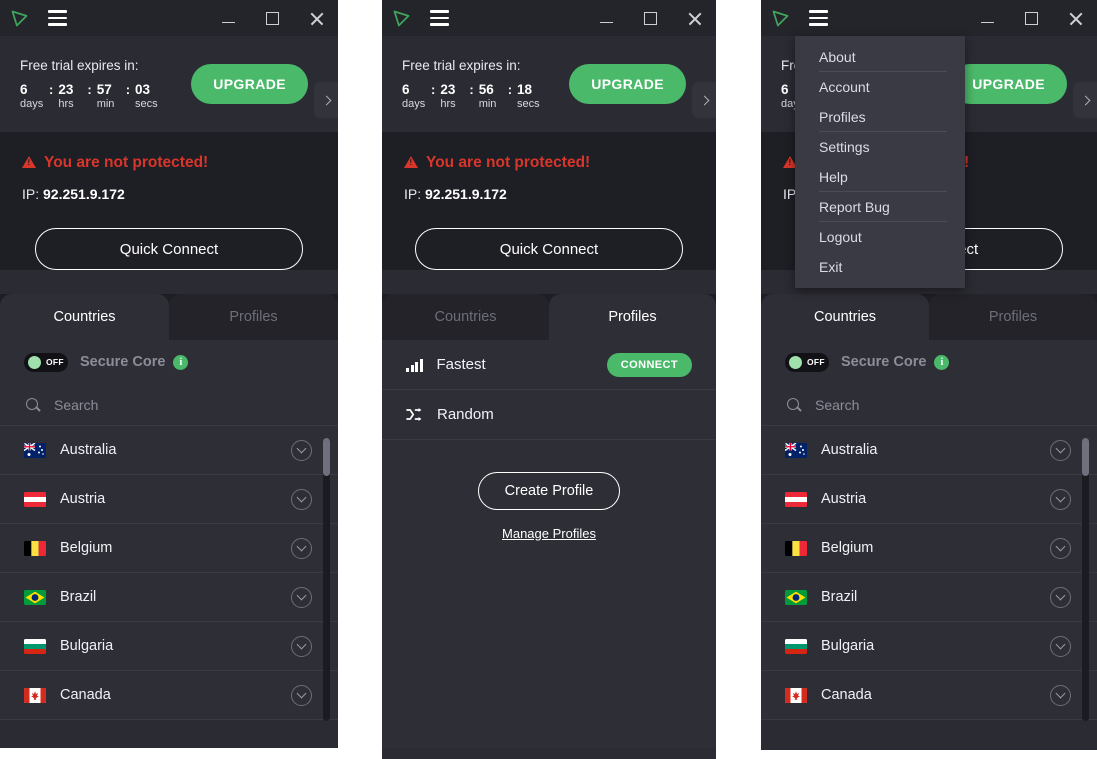 Image resolution: width=1097 pixels, height=759 pixels. What do you see at coordinates (531, 97) in the screenshot?
I see `countdown-secs: 18 secs` at bounding box center [531, 97].